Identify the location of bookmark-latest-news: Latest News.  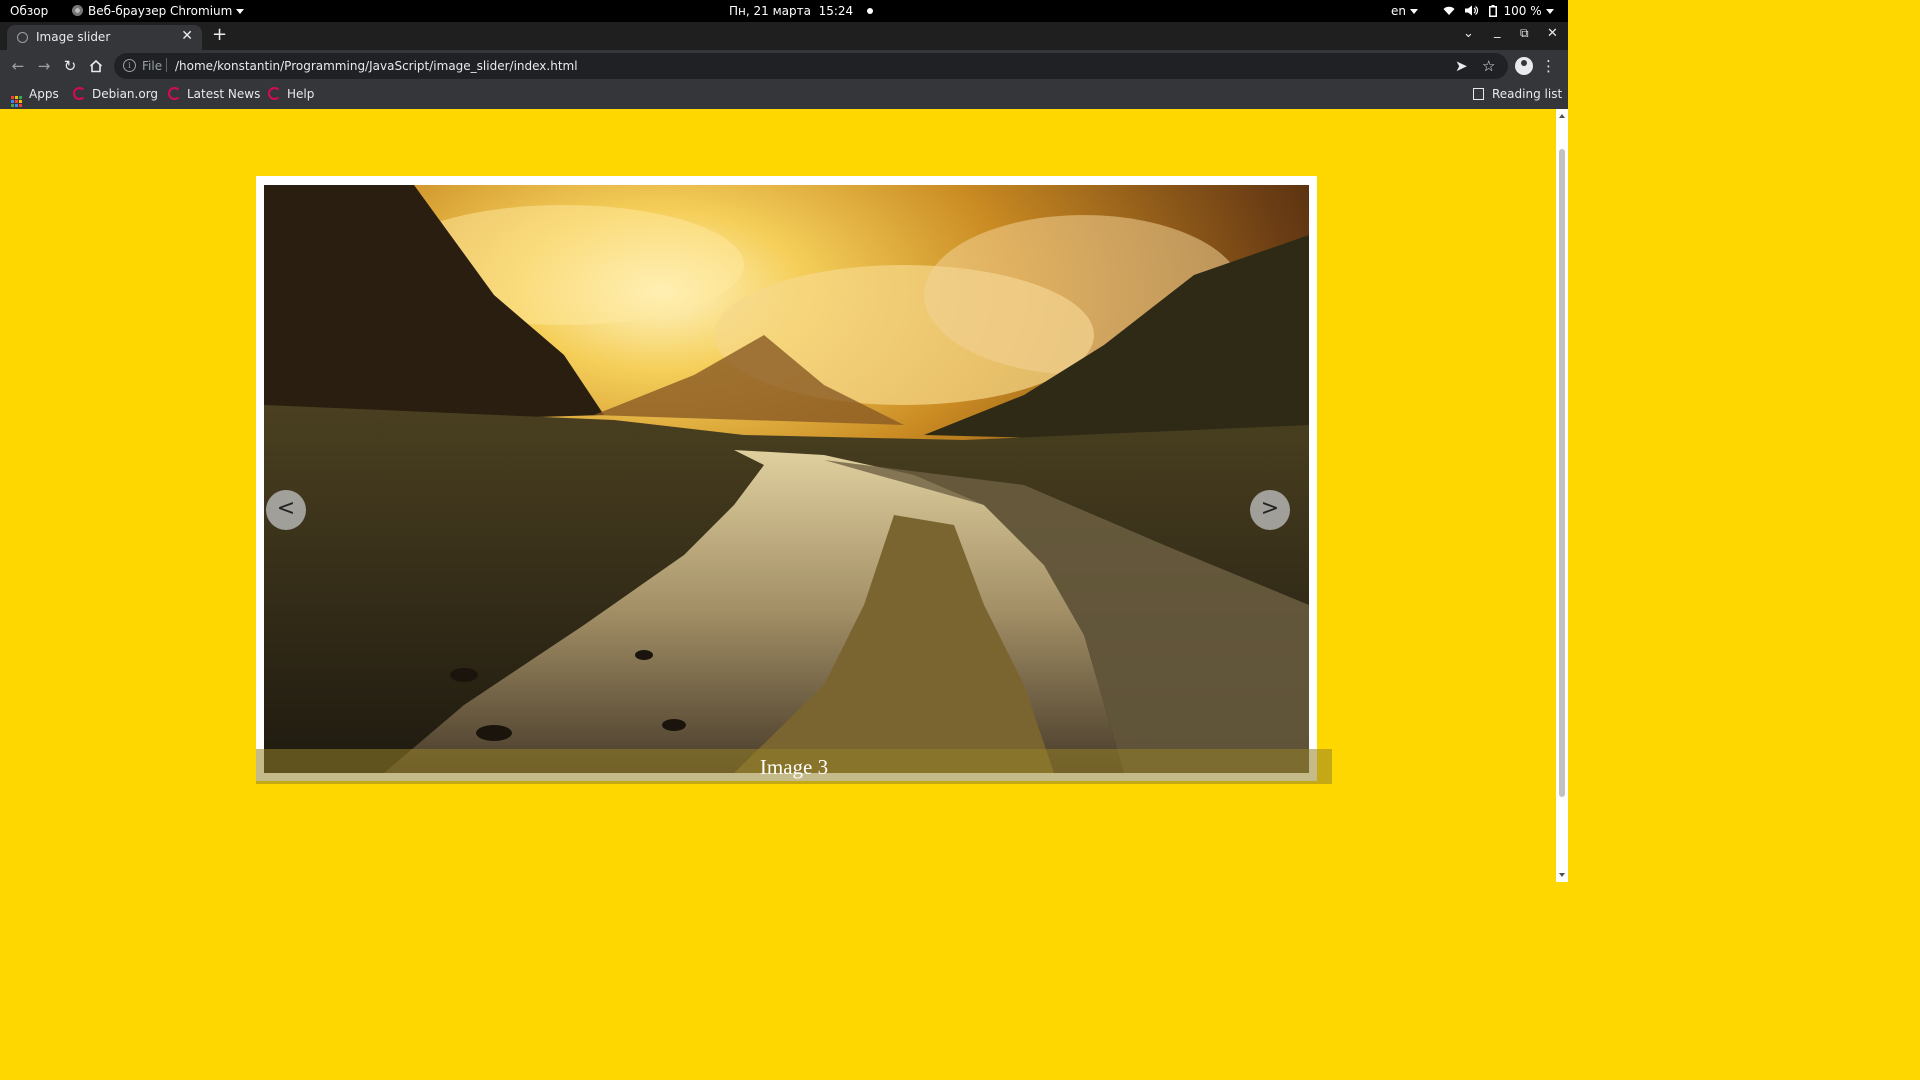
(214, 94).